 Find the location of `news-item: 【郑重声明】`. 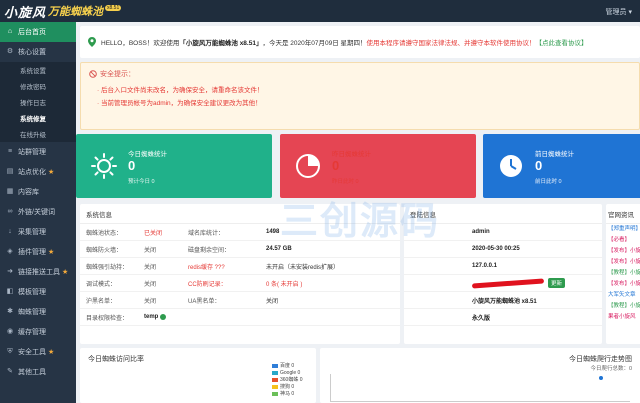

news-item: 【郑重声明】 is located at coordinates (623, 229).